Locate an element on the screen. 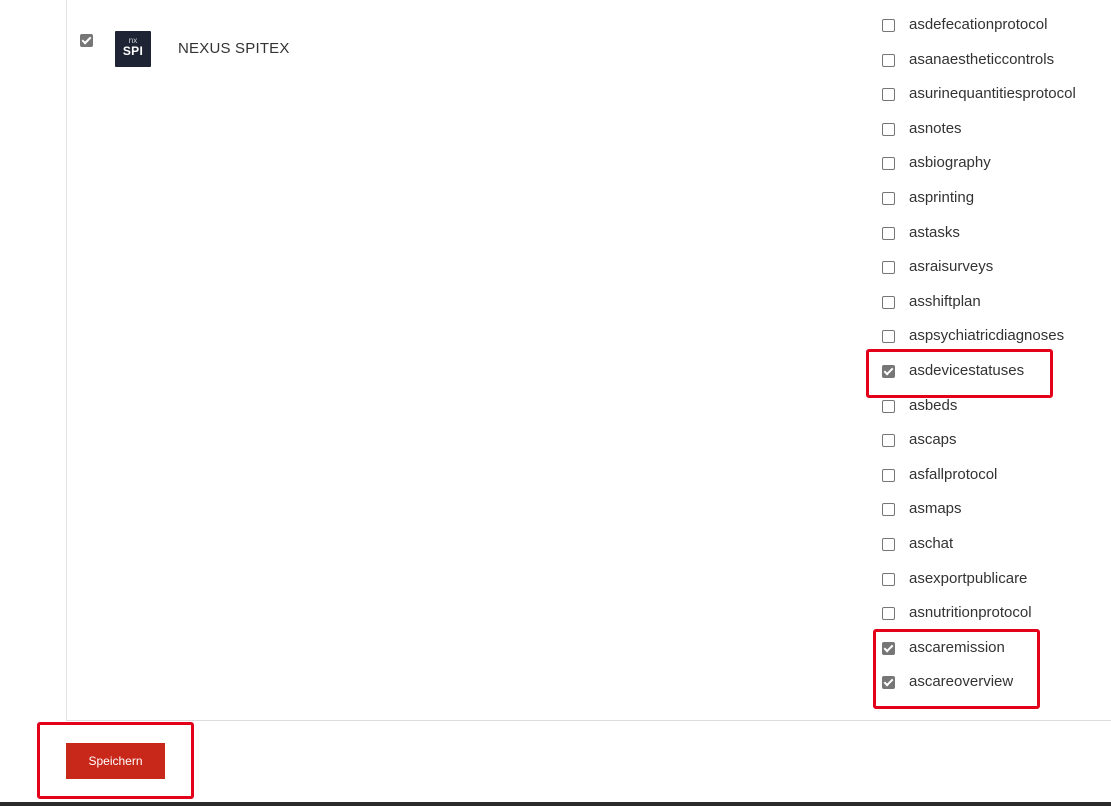 The height and width of the screenshot is (806, 1111). app-logo-big-text: SPI is located at coordinates (133, 51).